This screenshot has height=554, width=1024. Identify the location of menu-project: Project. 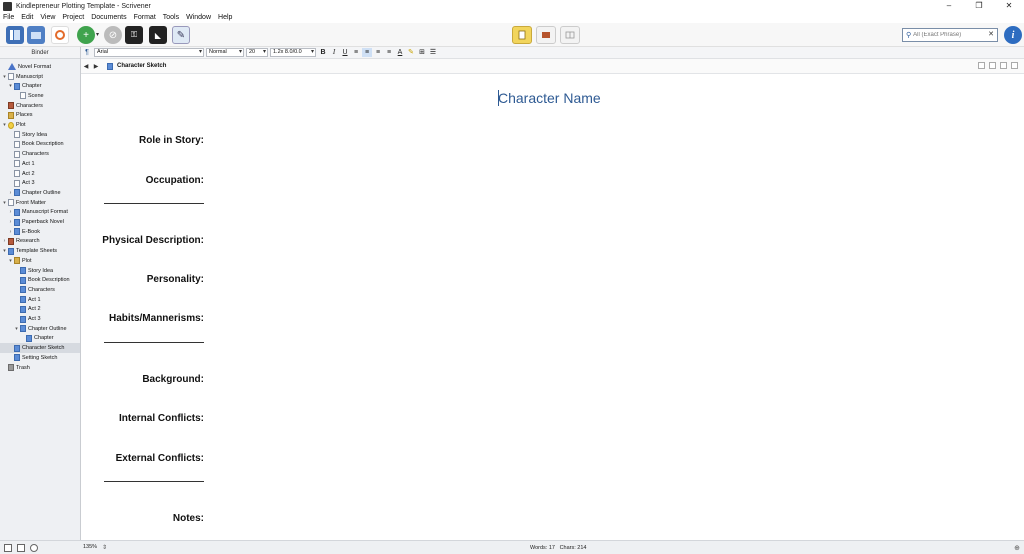
(73, 17).